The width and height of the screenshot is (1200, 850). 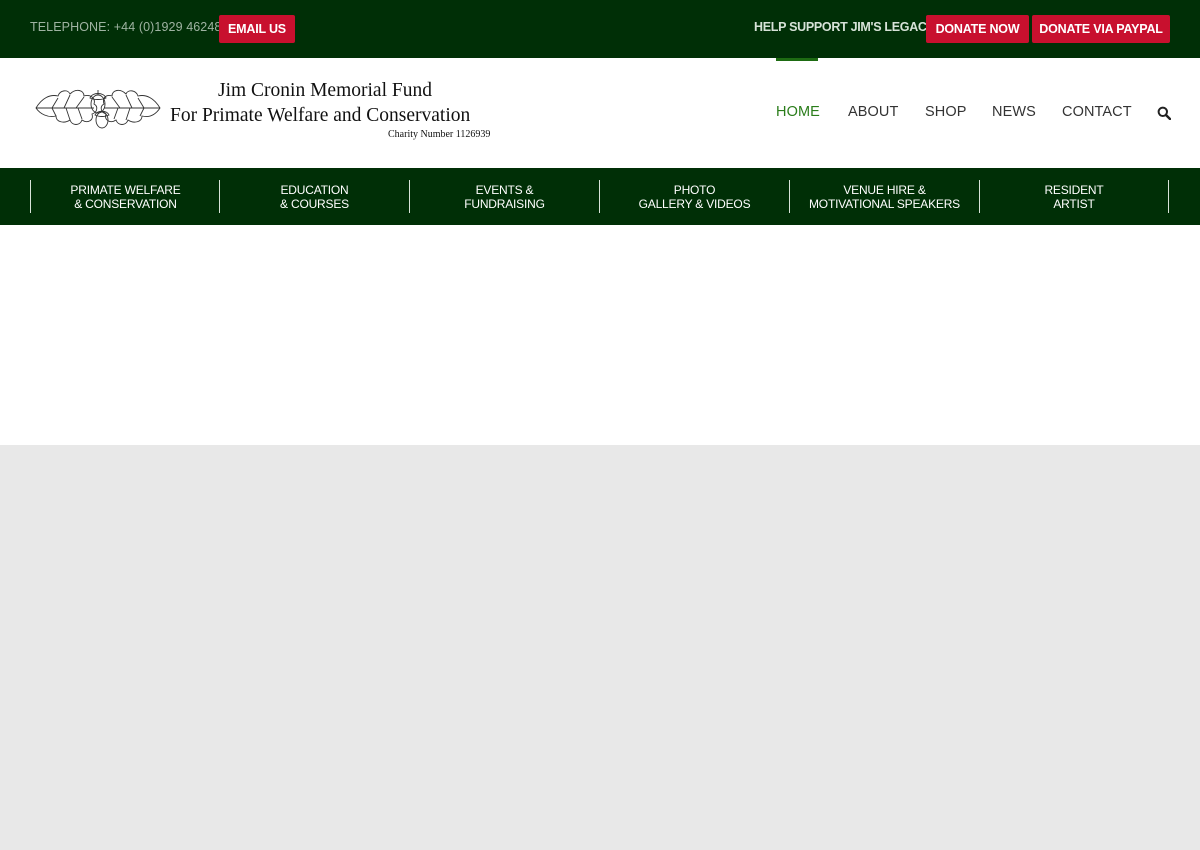 I want to click on nav-contact: CONTACT, so click(x=1097, y=112).